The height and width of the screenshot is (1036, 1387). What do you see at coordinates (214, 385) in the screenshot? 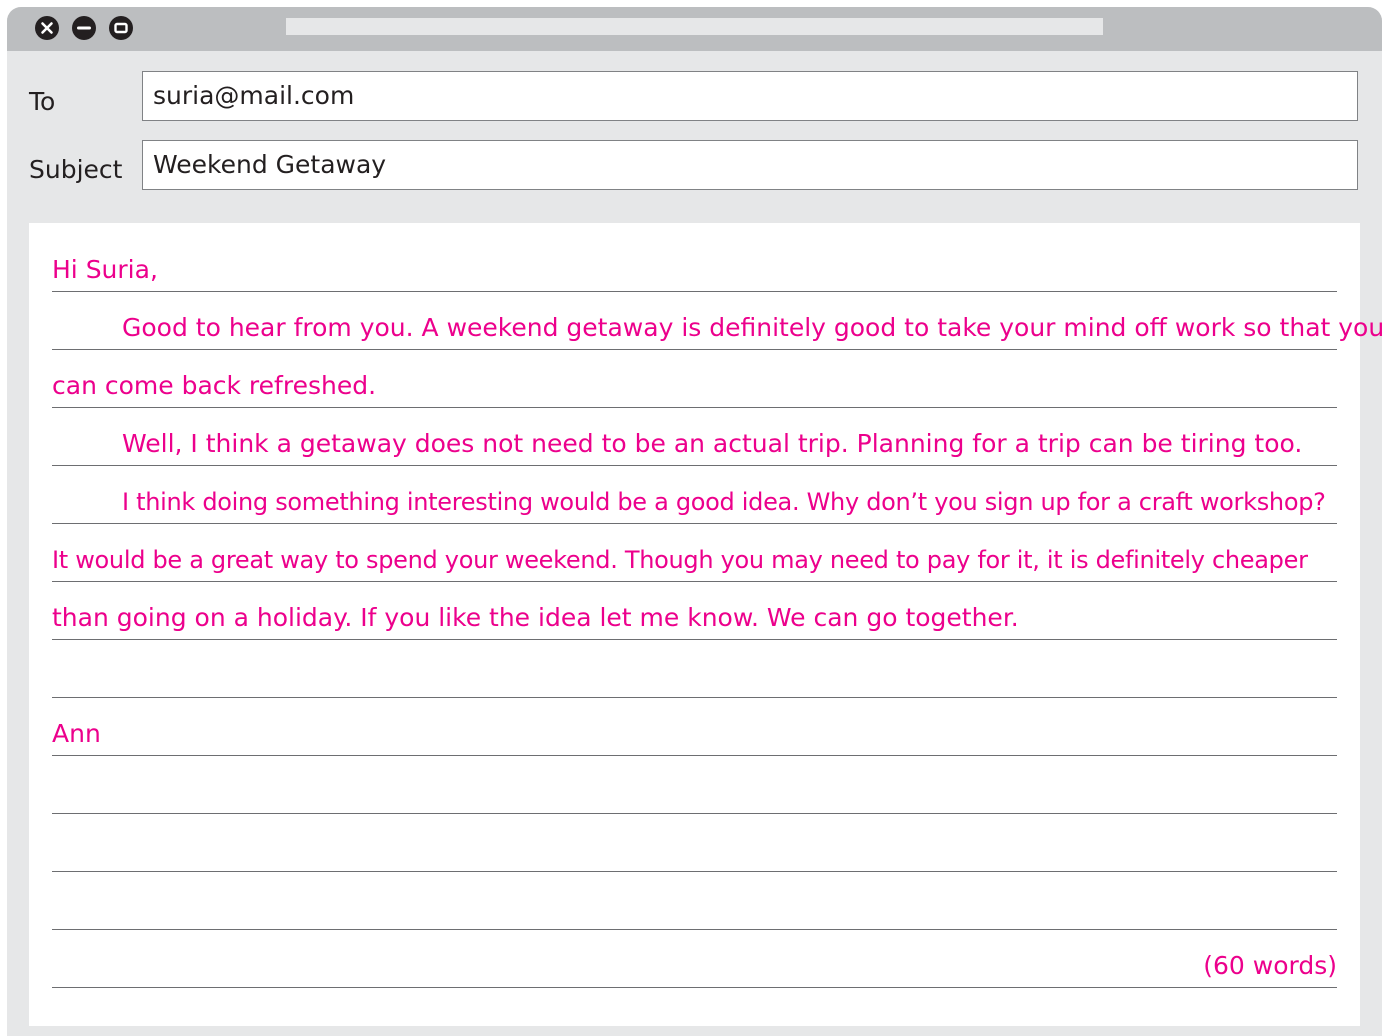
I see `body-line: can come back refreshed.` at bounding box center [214, 385].